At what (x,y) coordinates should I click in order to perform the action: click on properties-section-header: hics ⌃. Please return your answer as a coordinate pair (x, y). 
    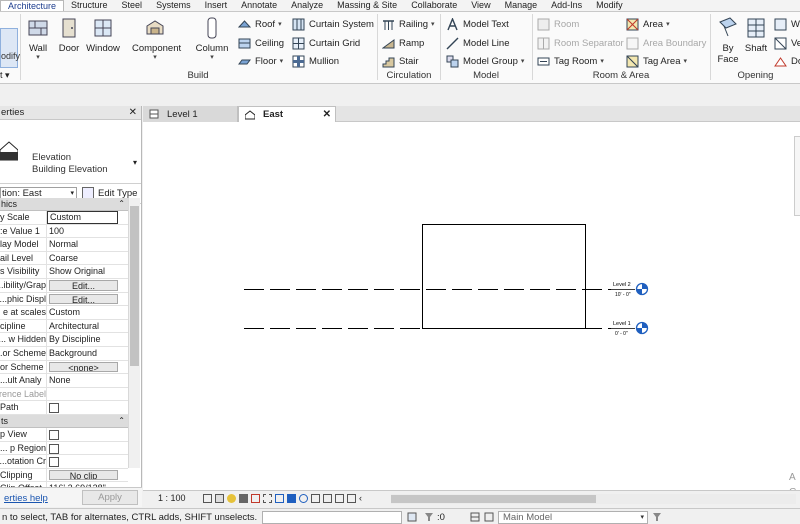
    Looking at the image, I should click on (64, 204).